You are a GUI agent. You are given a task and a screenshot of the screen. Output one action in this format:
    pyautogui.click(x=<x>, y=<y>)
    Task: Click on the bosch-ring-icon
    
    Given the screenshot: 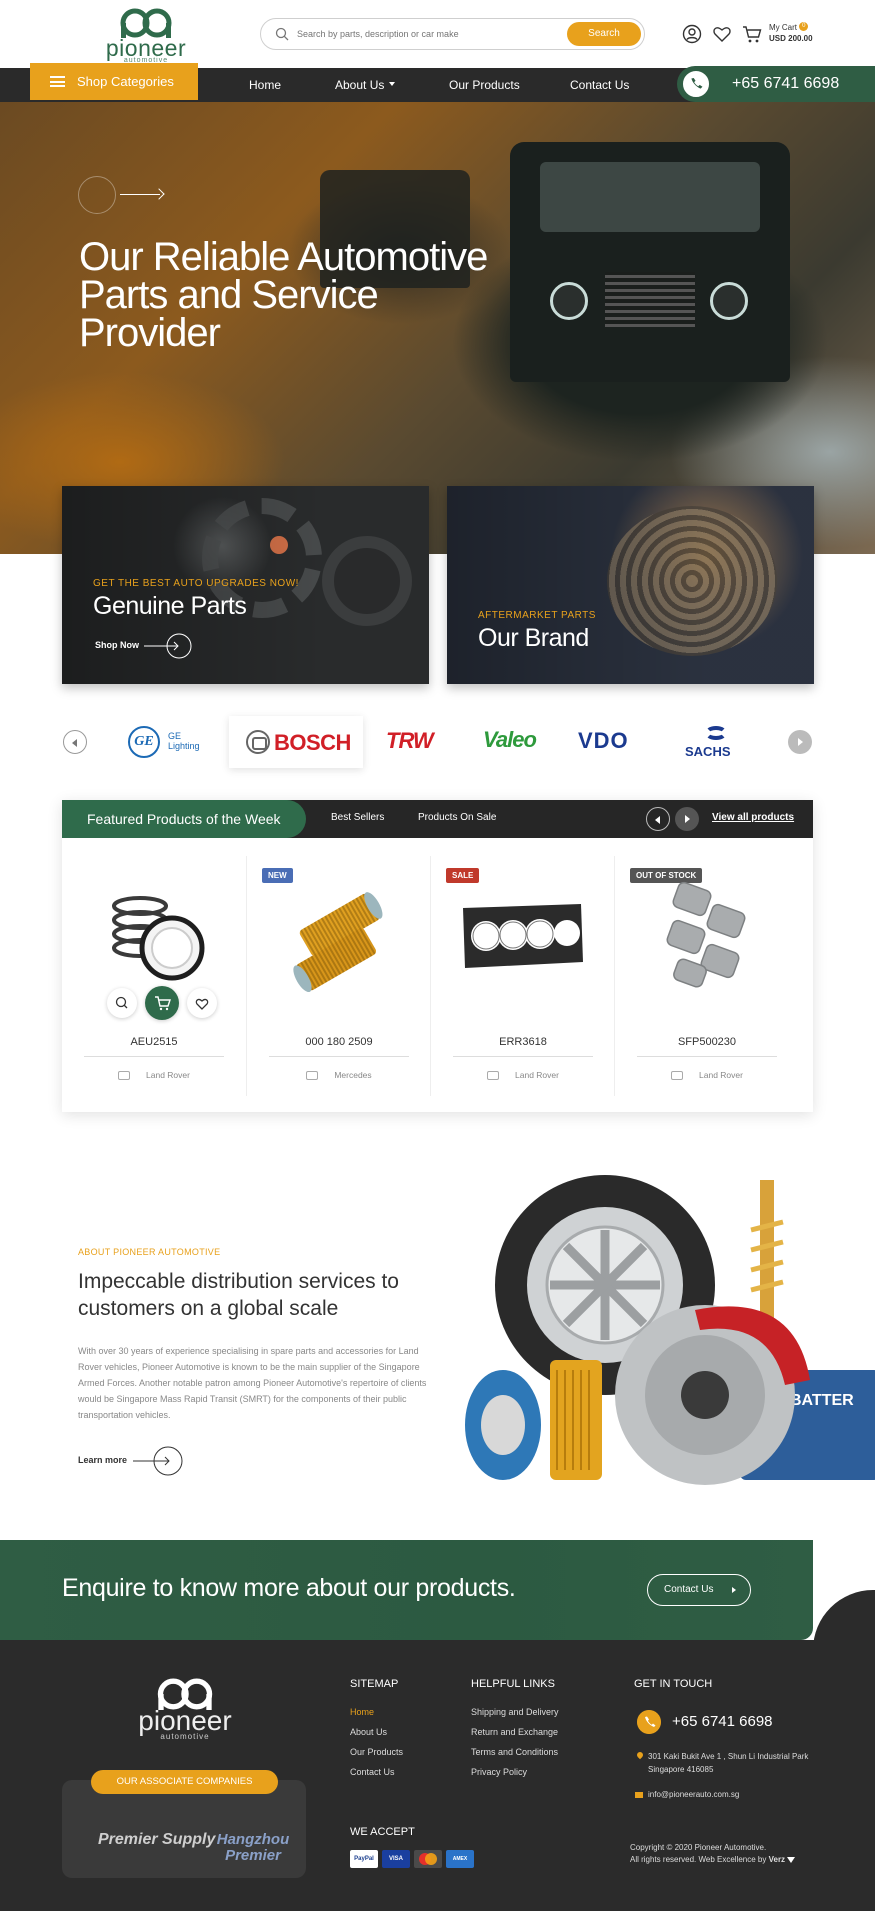 What is the action you would take?
    pyautogui.click(x=258, y=742)
    